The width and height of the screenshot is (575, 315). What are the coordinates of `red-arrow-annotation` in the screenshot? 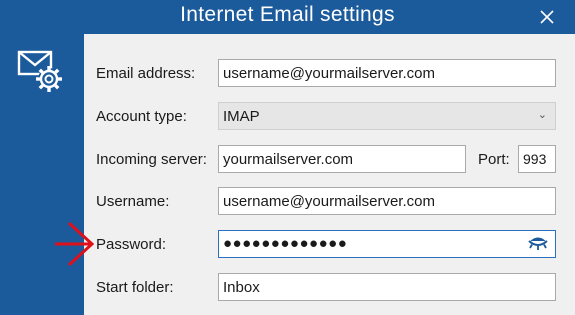 It's located at (75, 244).